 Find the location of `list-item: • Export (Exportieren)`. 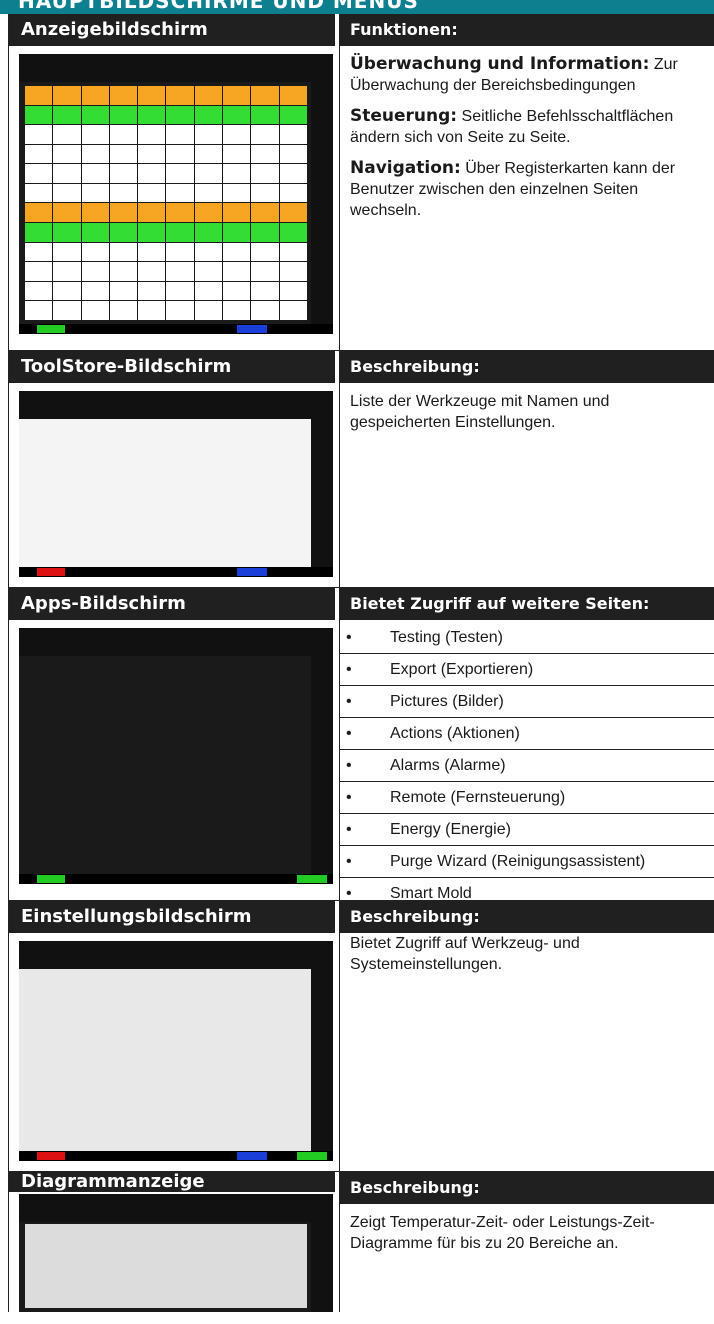

list-item: • Export (Exportieren) is located at coordinates (527, 670).